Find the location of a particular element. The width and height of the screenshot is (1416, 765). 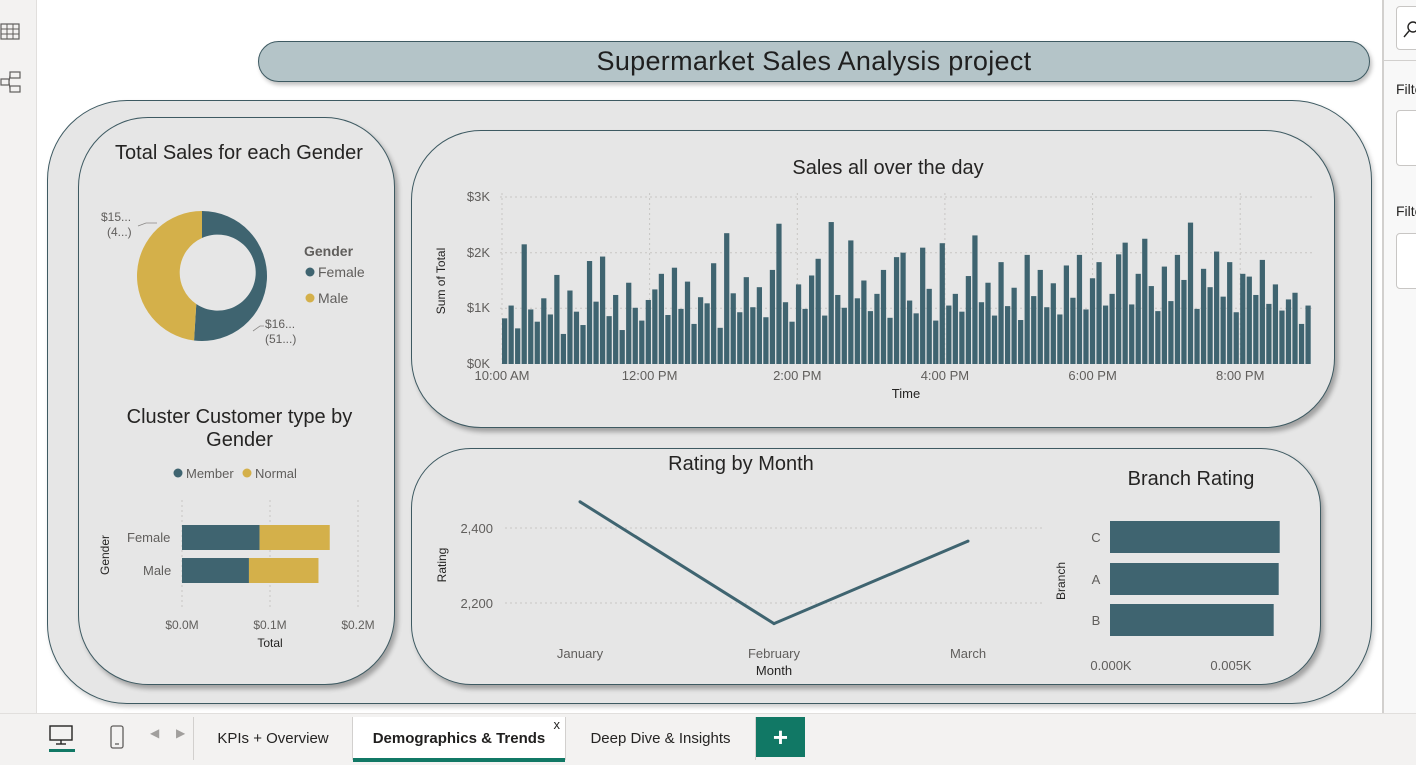

branch-bar-a is located at coordinates (1194, 579).